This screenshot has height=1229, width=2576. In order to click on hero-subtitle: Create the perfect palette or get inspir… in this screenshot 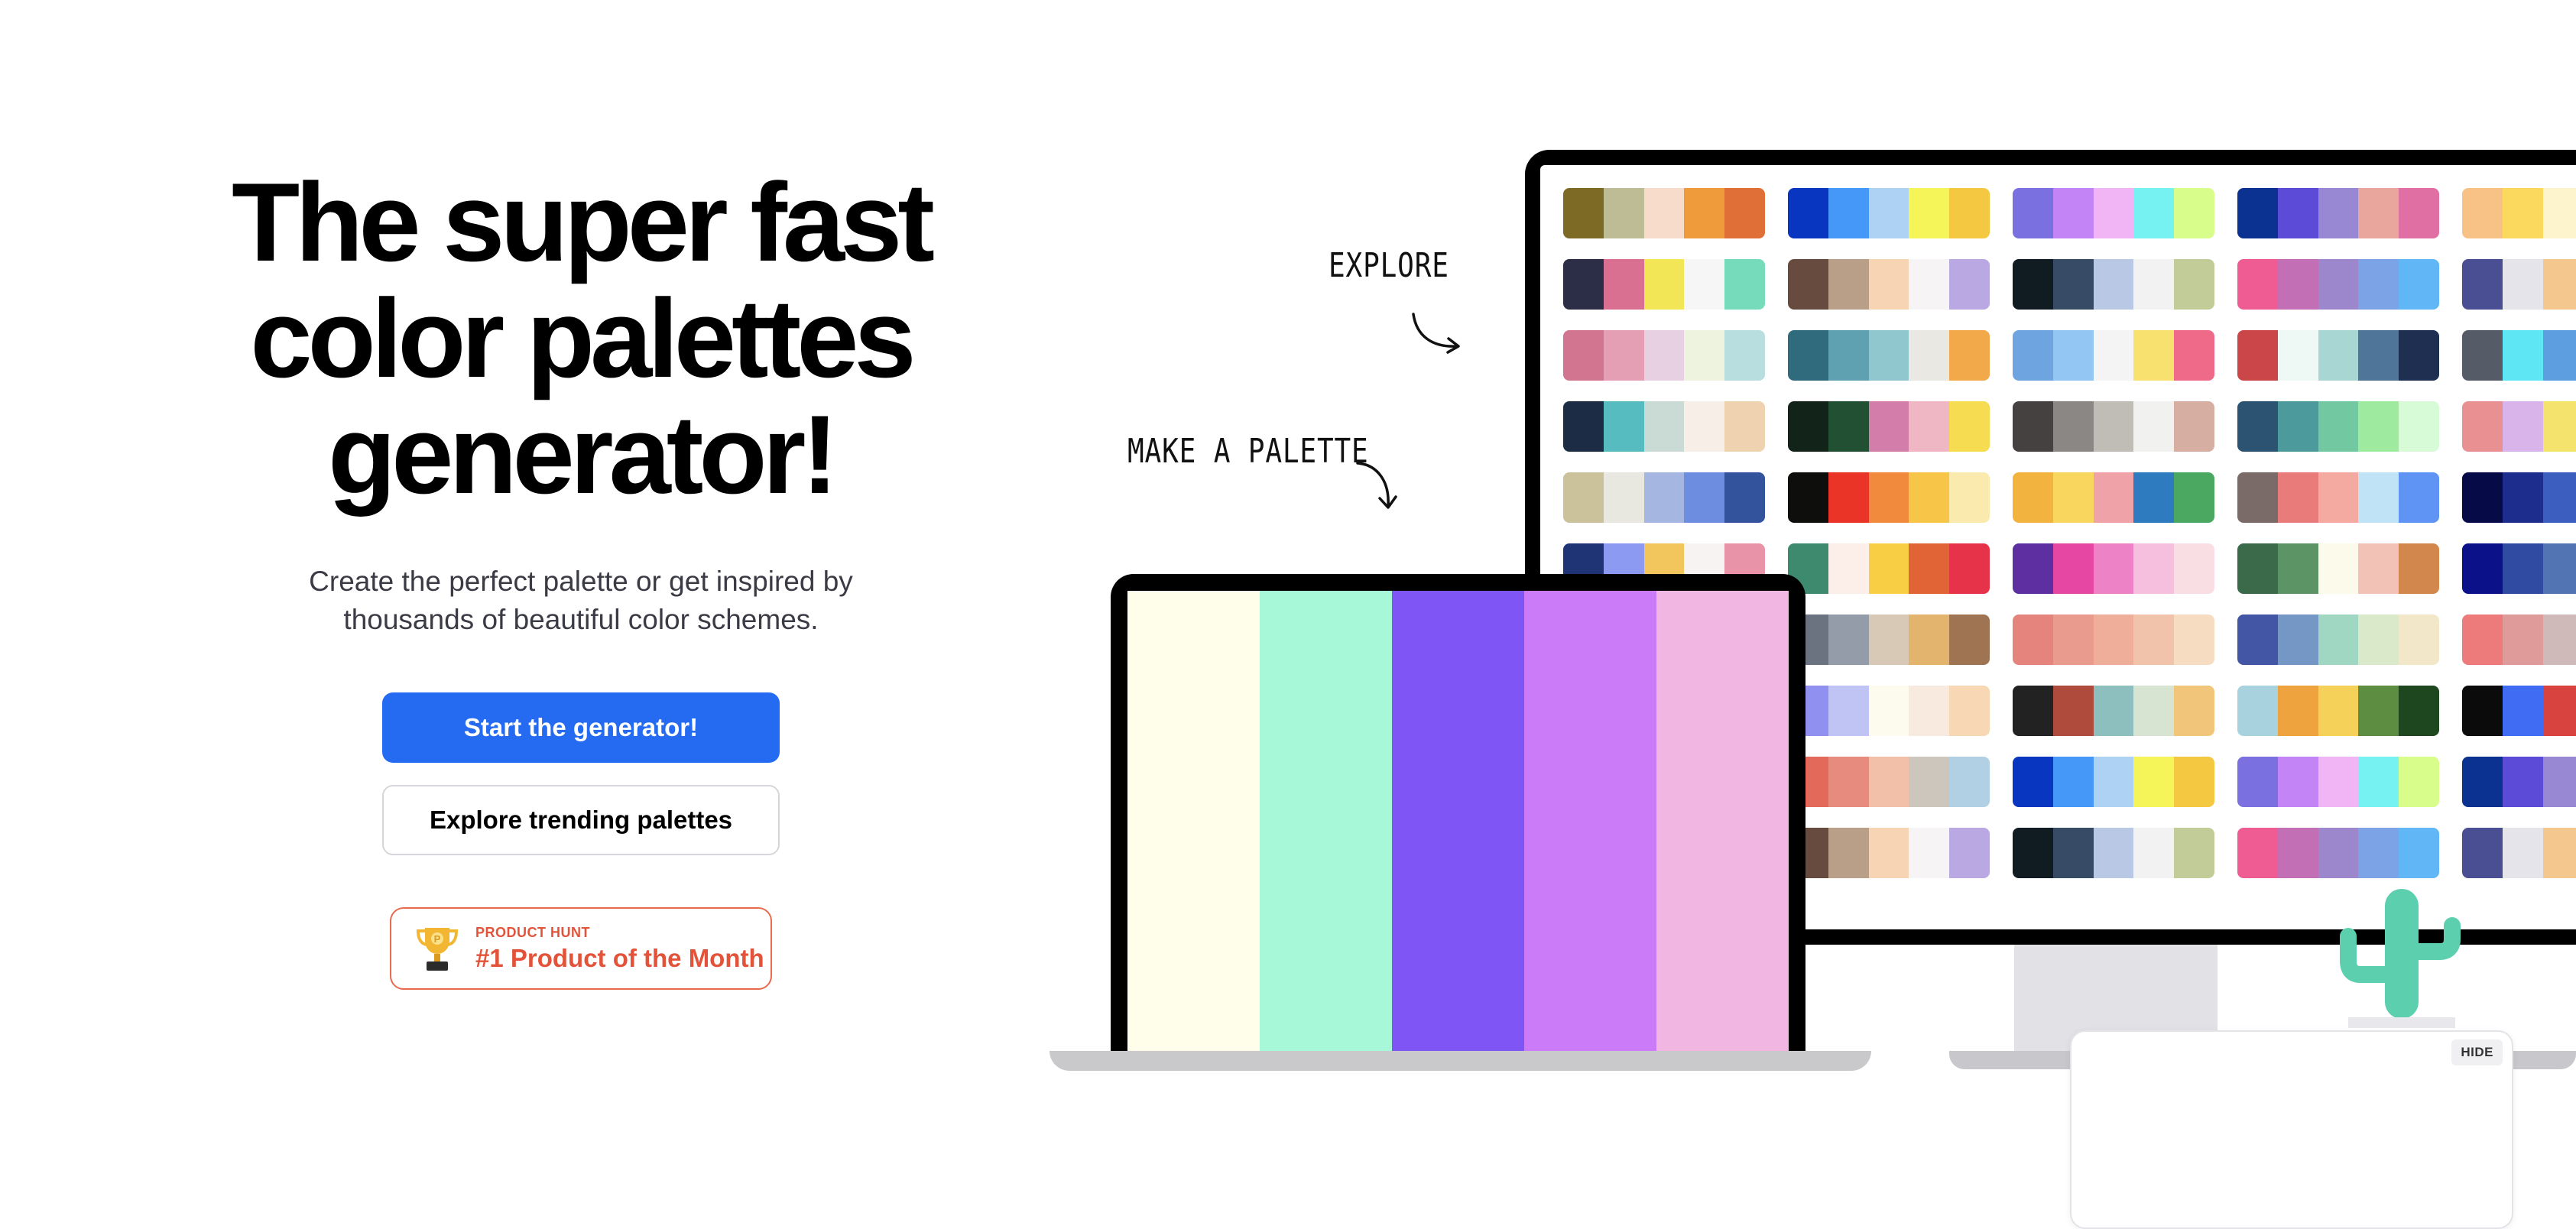, I will do `click(581, 601)`.